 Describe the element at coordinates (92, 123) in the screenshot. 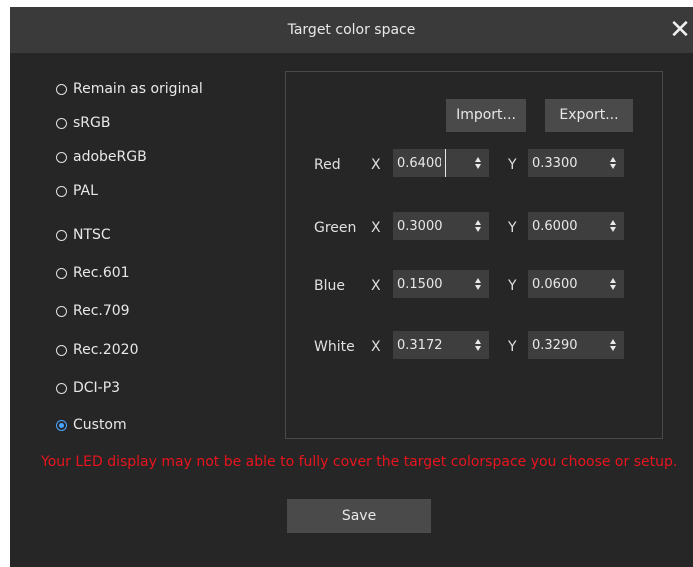

I see `option-label: sRGB` at that location.